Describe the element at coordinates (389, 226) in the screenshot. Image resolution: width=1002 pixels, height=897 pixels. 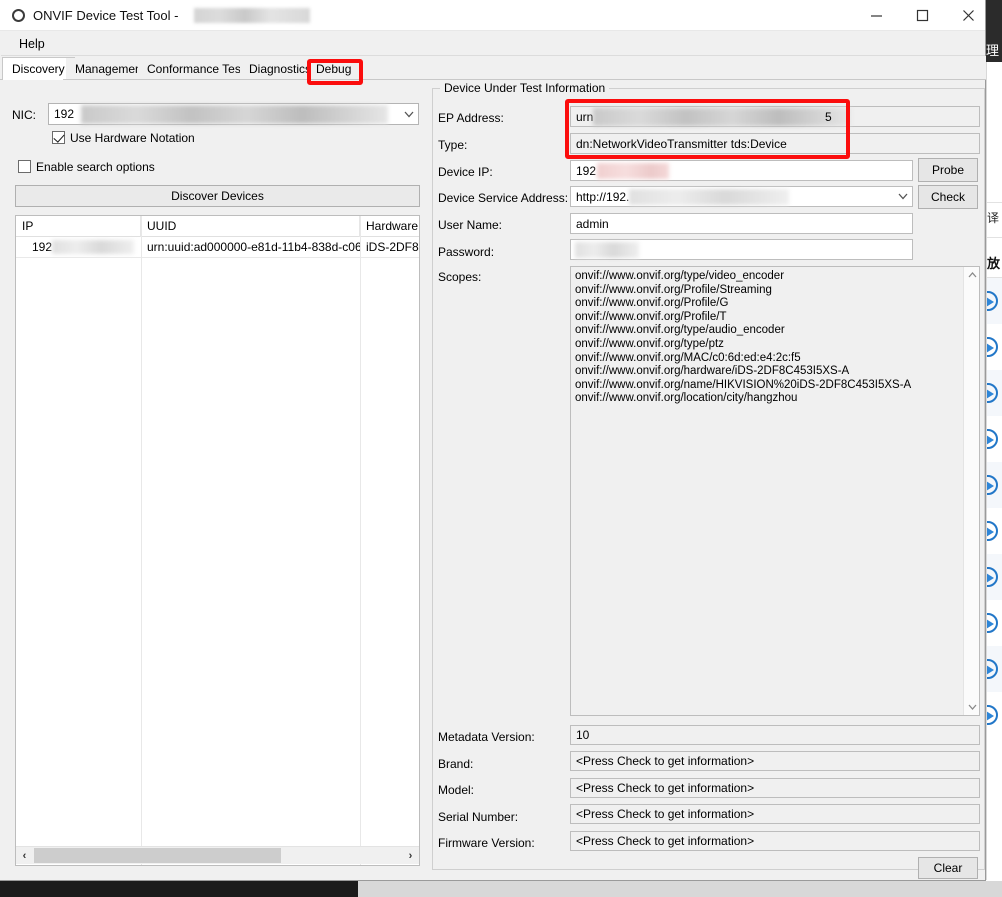
I see `column-header-hardware: Hardware` at that location.